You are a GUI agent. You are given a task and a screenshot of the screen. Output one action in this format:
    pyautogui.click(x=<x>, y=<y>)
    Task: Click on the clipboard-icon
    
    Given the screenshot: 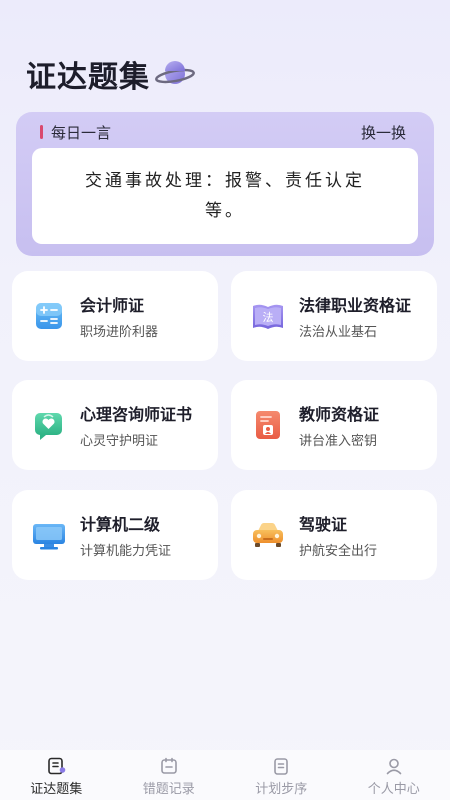 What is the action you would take?
    pyautogui.click(x=281, y=766)
    